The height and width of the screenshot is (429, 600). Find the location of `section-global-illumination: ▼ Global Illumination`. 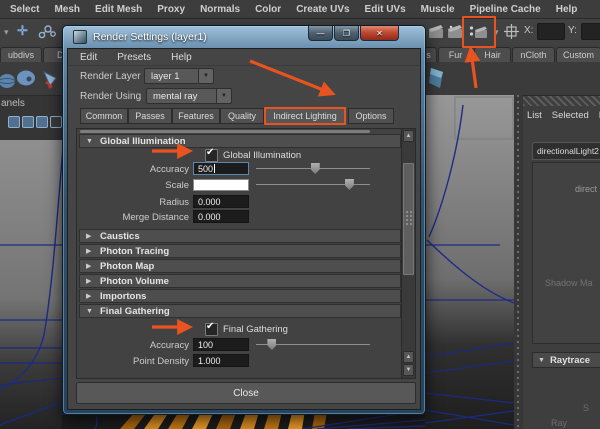

section-global-illumination: ▼ Global Illumination is located at coordinates (240, 141).